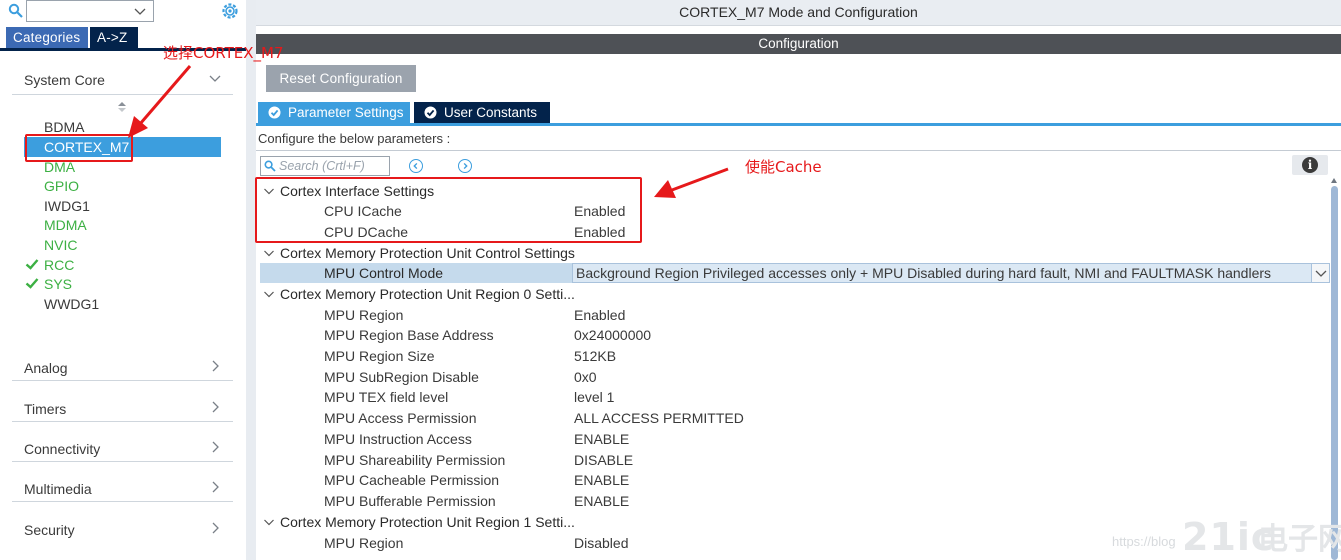 The image size is (1341, 560). Describe the element at coordinates (448, 210) in the screenshot. I see `annotation-box-cache` at that location.